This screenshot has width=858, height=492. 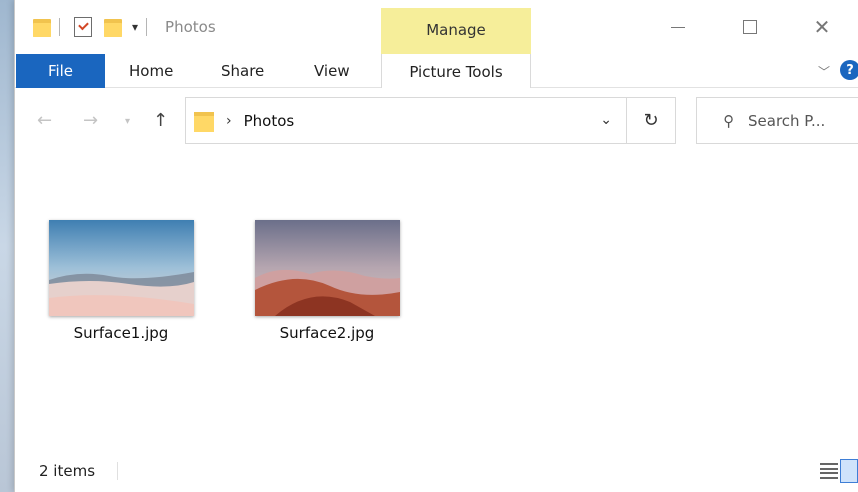 I want to click on status-divider, so click(x=117, y=471).